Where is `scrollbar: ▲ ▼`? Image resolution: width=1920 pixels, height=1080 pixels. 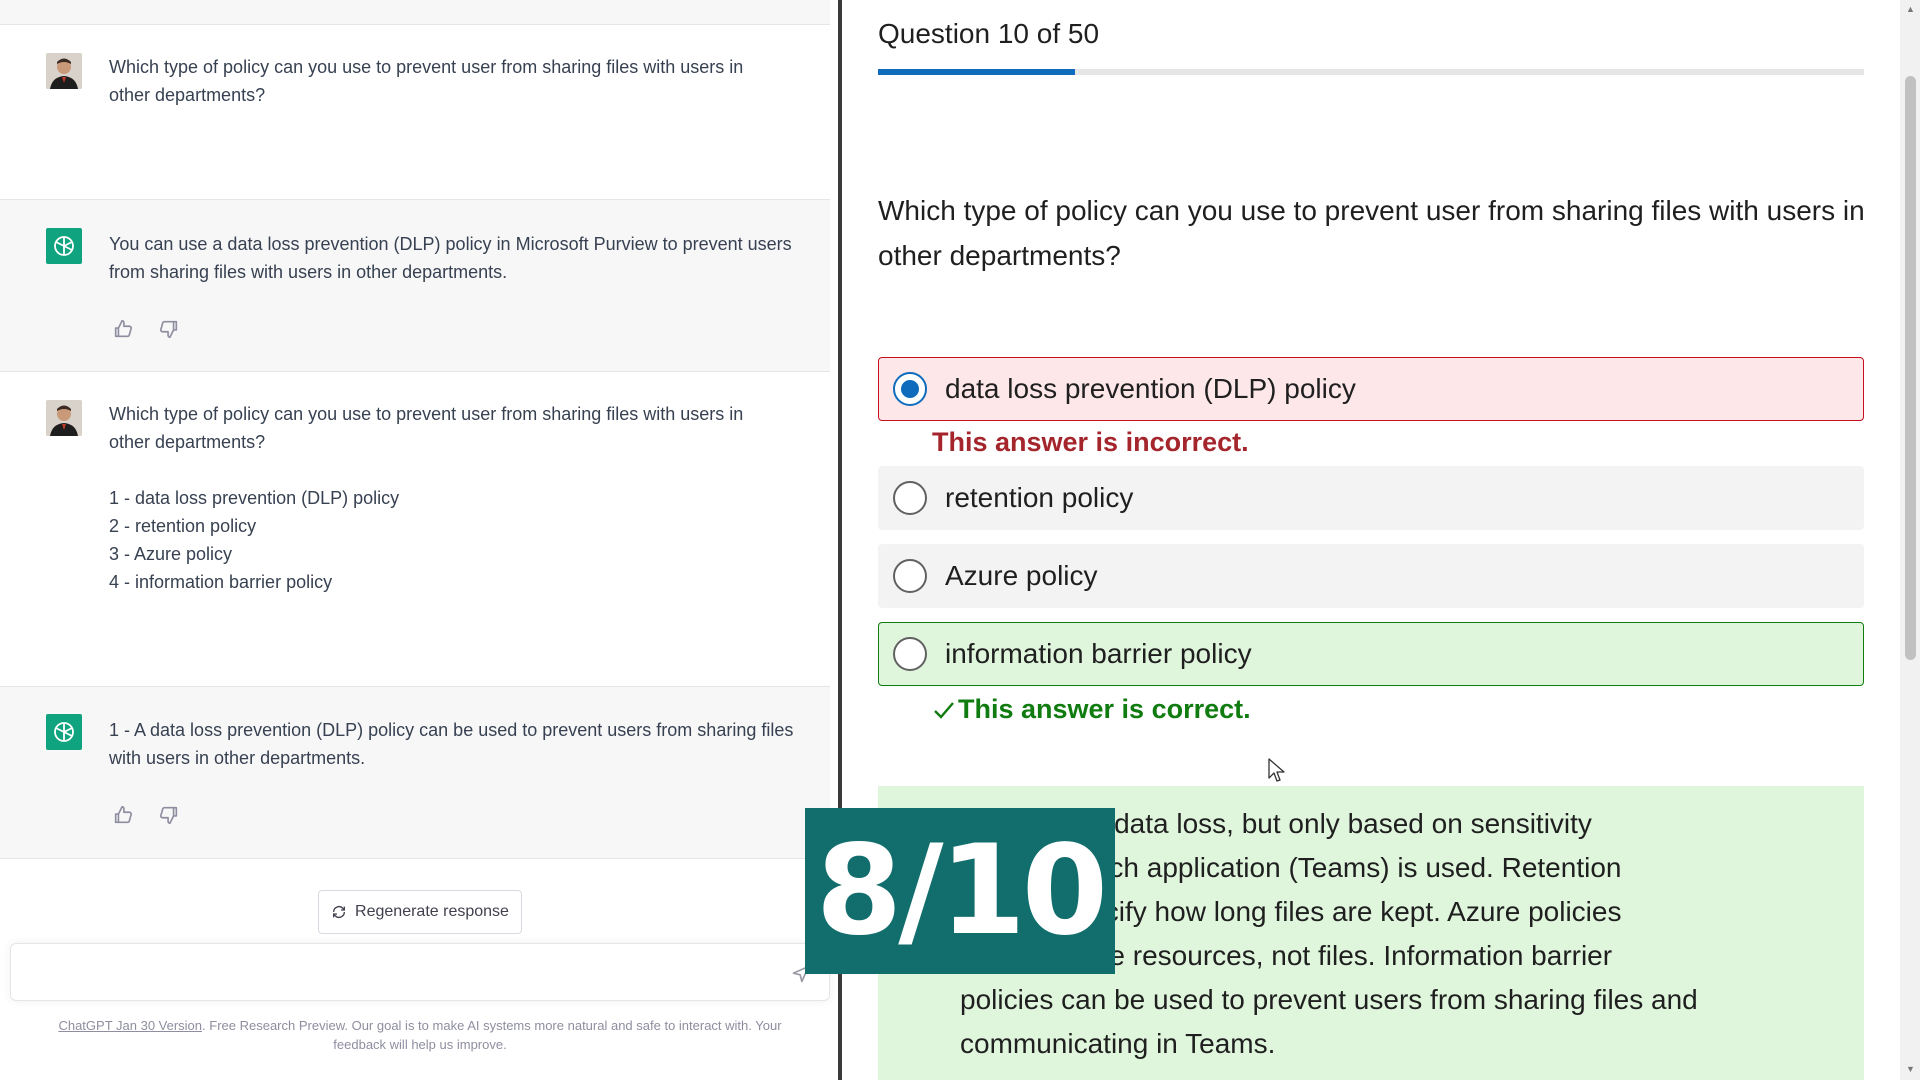
scrollbar: ▲ ▼ is located at coordinates (1910, 540).